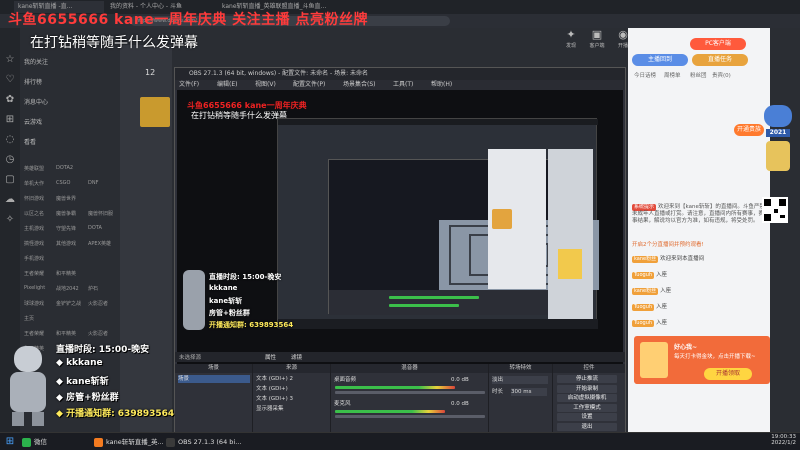 The image size is (800, 450). Describe the element at coordinates (309, 85) in the screenshot. I see `obs-menu-item: 配置文件(P)` at that location.